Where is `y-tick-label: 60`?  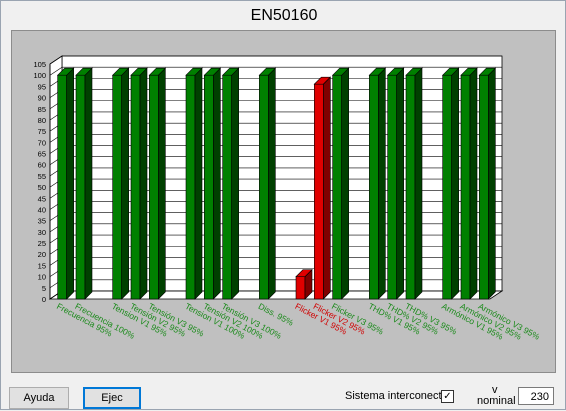
y-tick-label: 60 is located at coordinates (42, 165).